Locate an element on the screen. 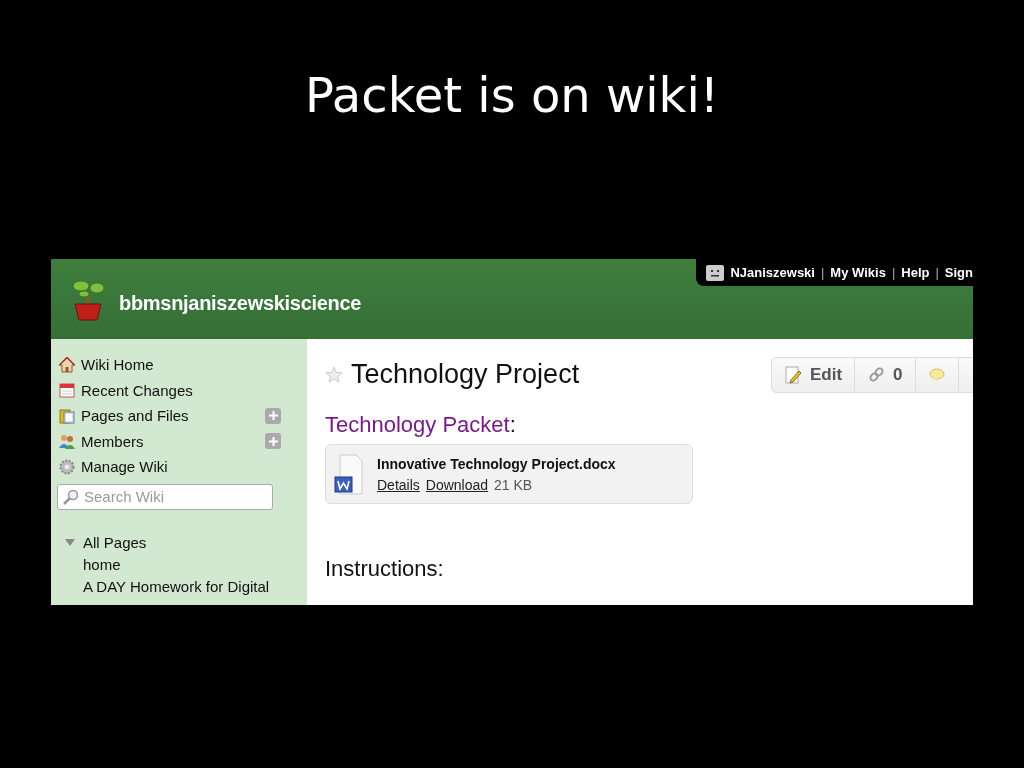 Image resolution: width=1024 pixels, height=768 pixels. slide-title: Packet is on wiki! is located at coordinates (512, 95).